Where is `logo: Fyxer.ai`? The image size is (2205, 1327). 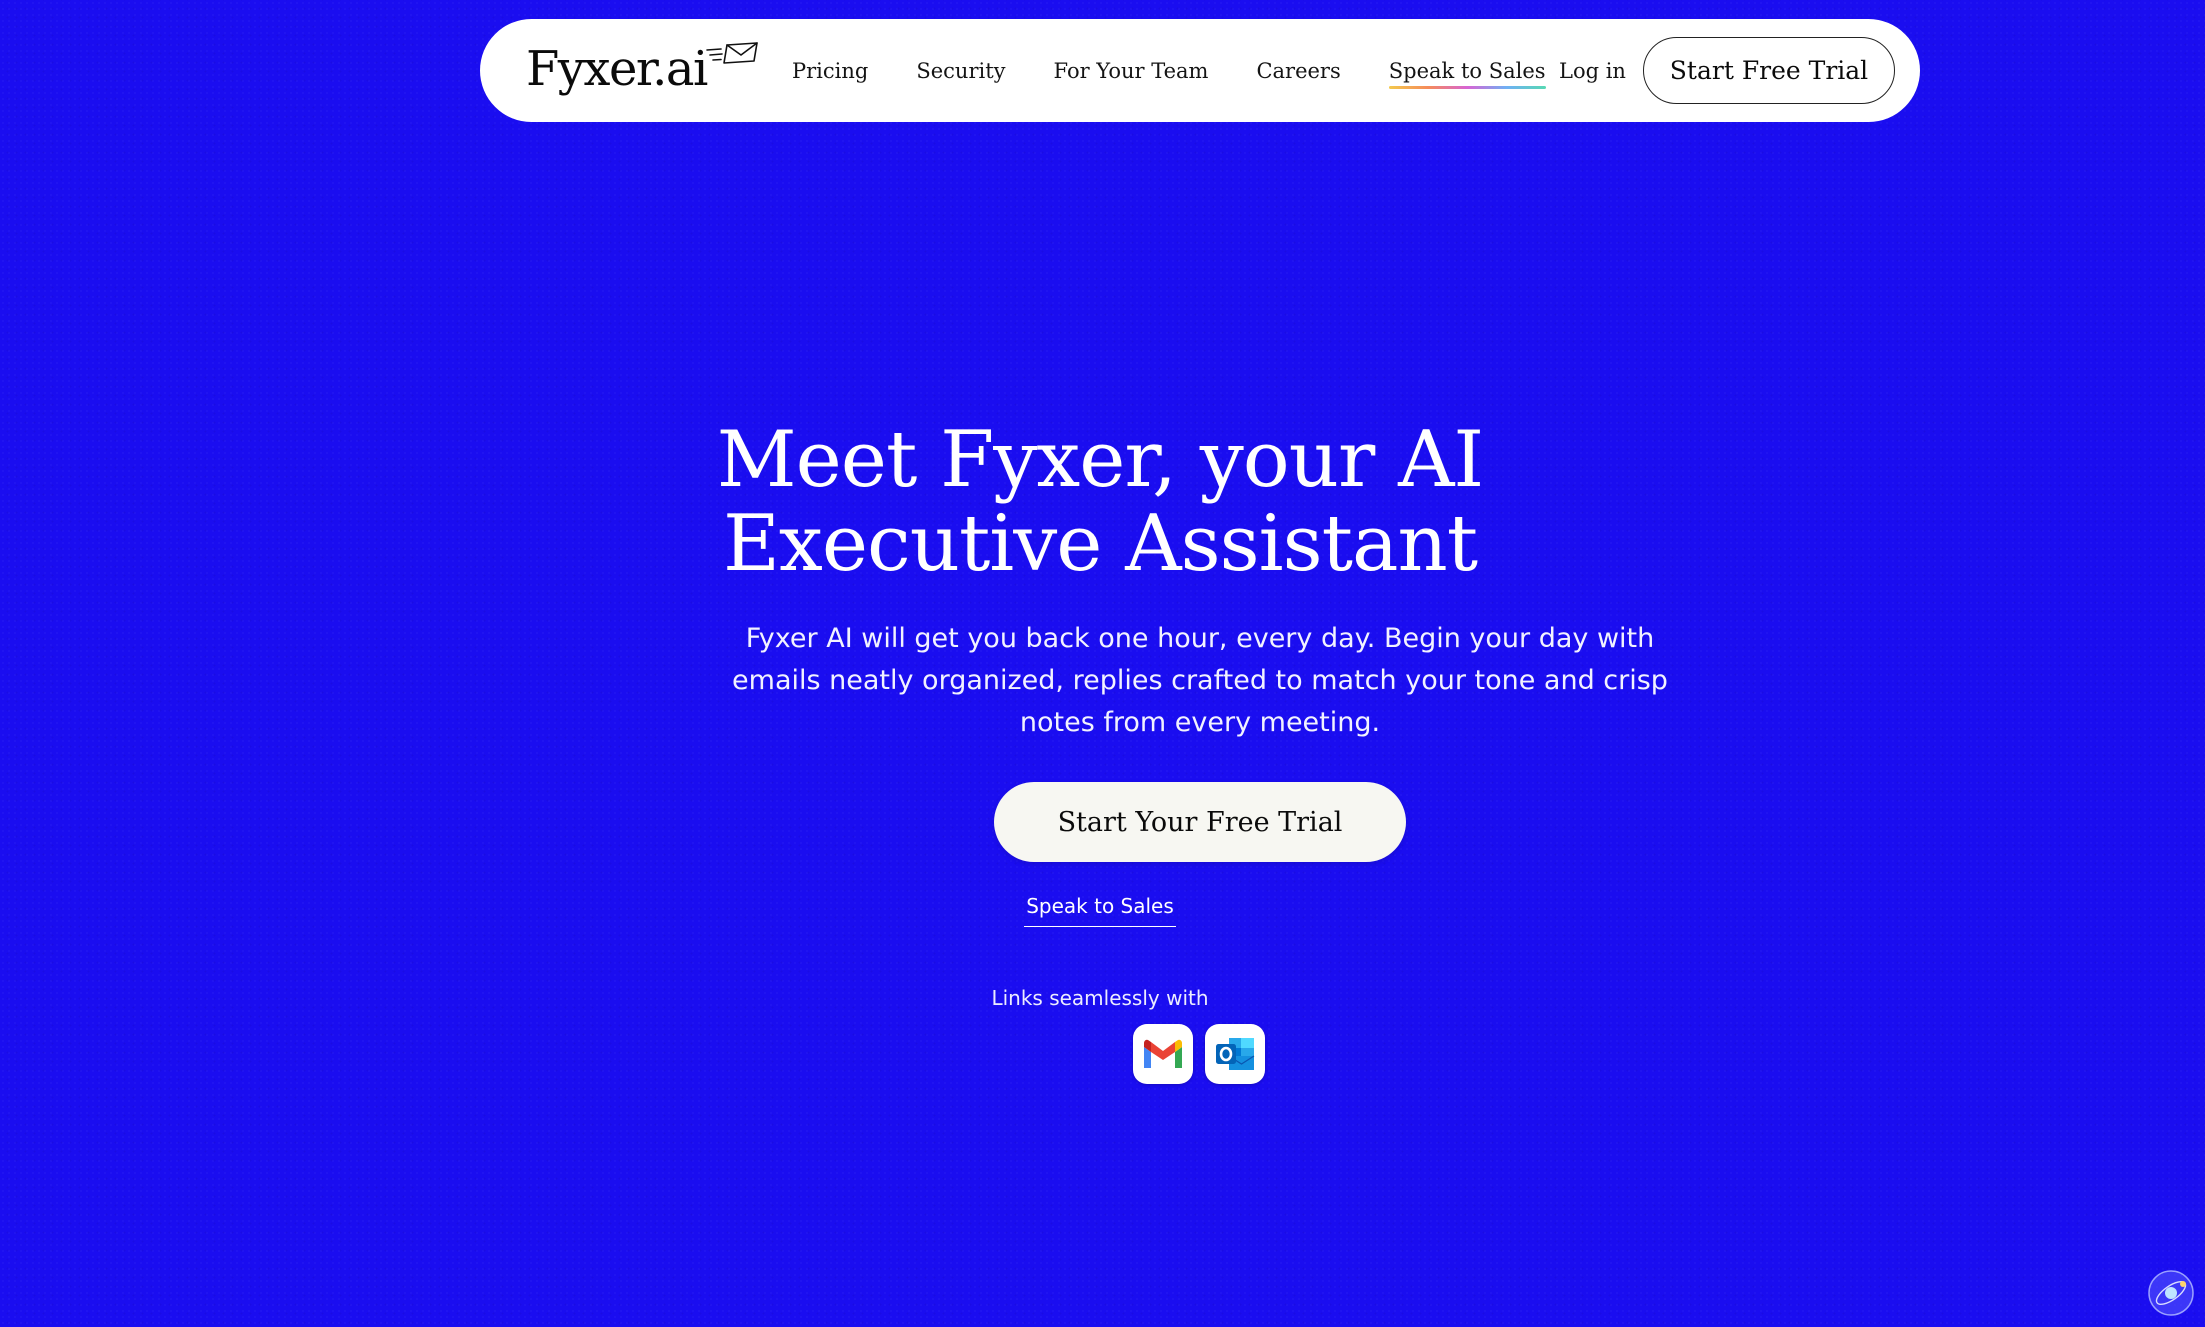
logo: Fyxer.ai is located at coordinates (643, 69).